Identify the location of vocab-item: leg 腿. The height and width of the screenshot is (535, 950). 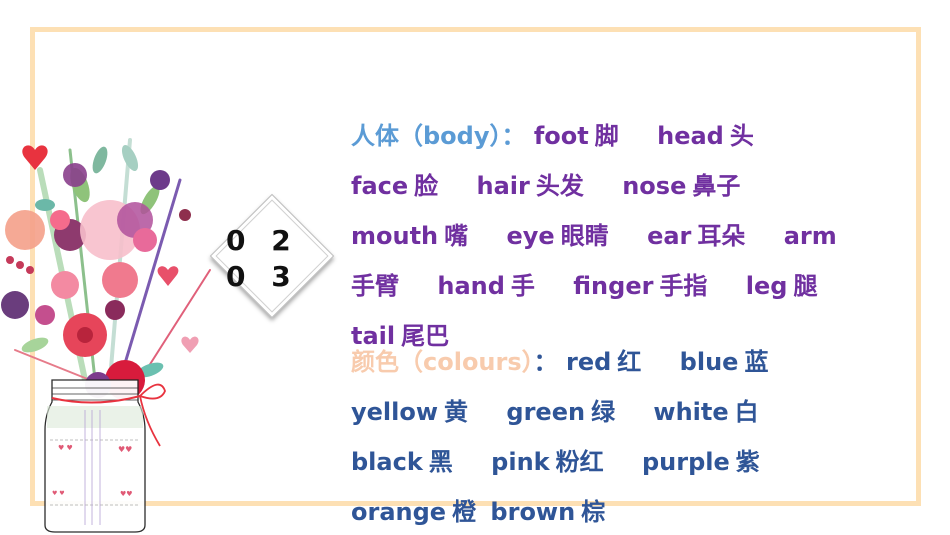
(781, 286).